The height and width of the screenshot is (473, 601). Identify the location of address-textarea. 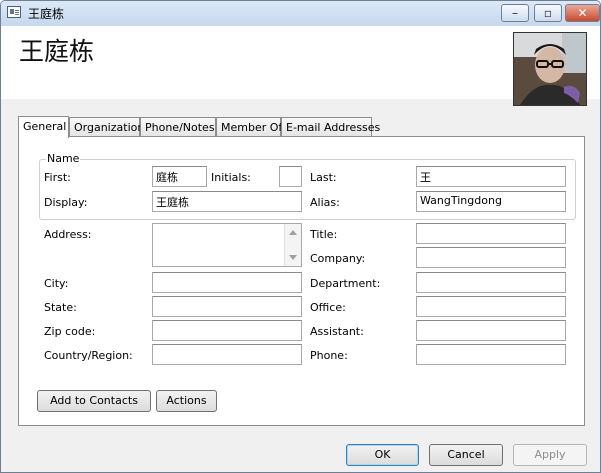
(227, 245).